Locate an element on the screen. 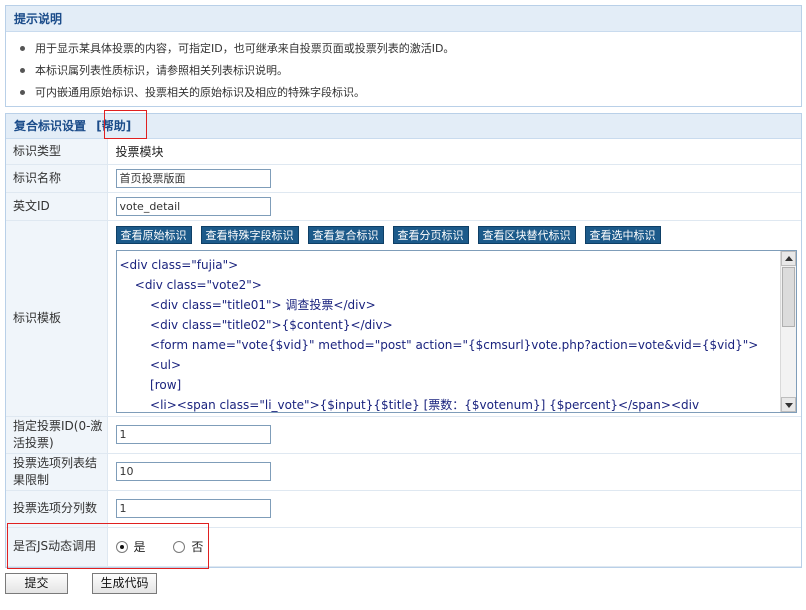  scroll-thumb is located at coordinates (788, 296).